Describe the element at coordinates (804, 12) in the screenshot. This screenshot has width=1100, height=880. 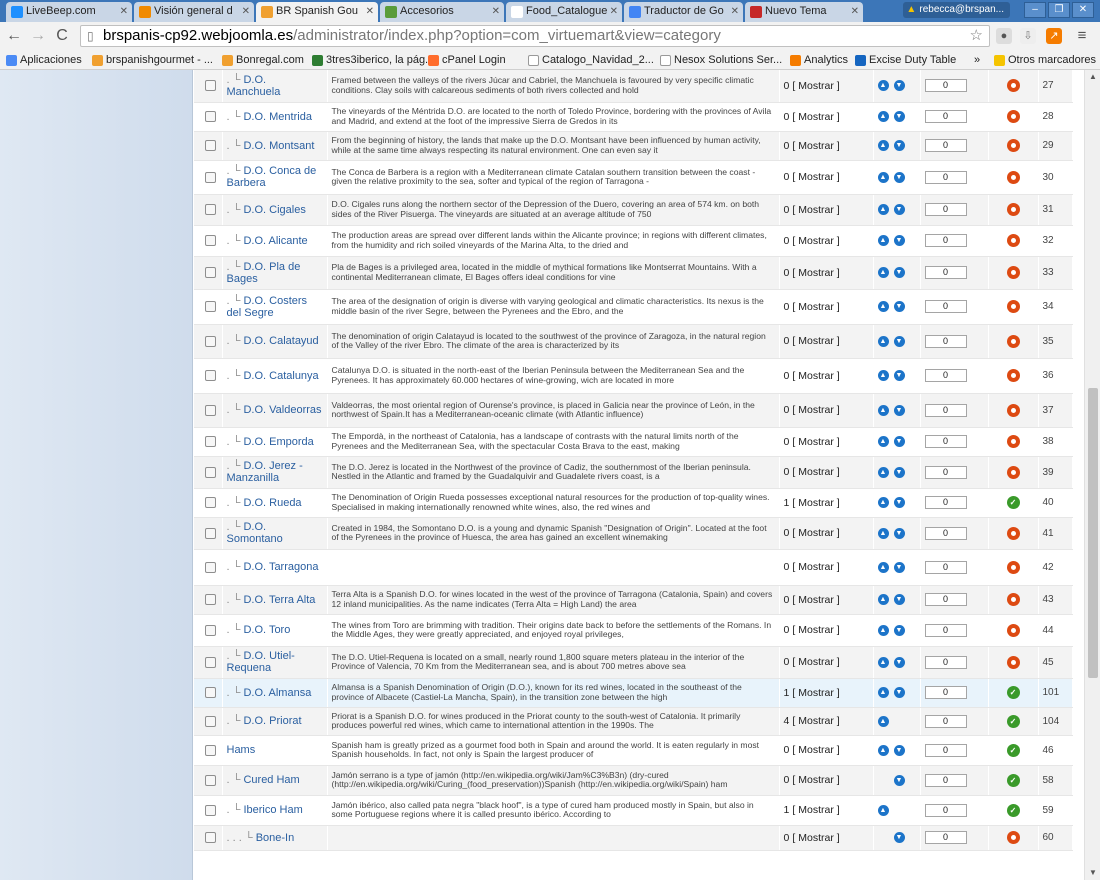
I see `browser-tab: Nuevo Tema ✕` at that location.